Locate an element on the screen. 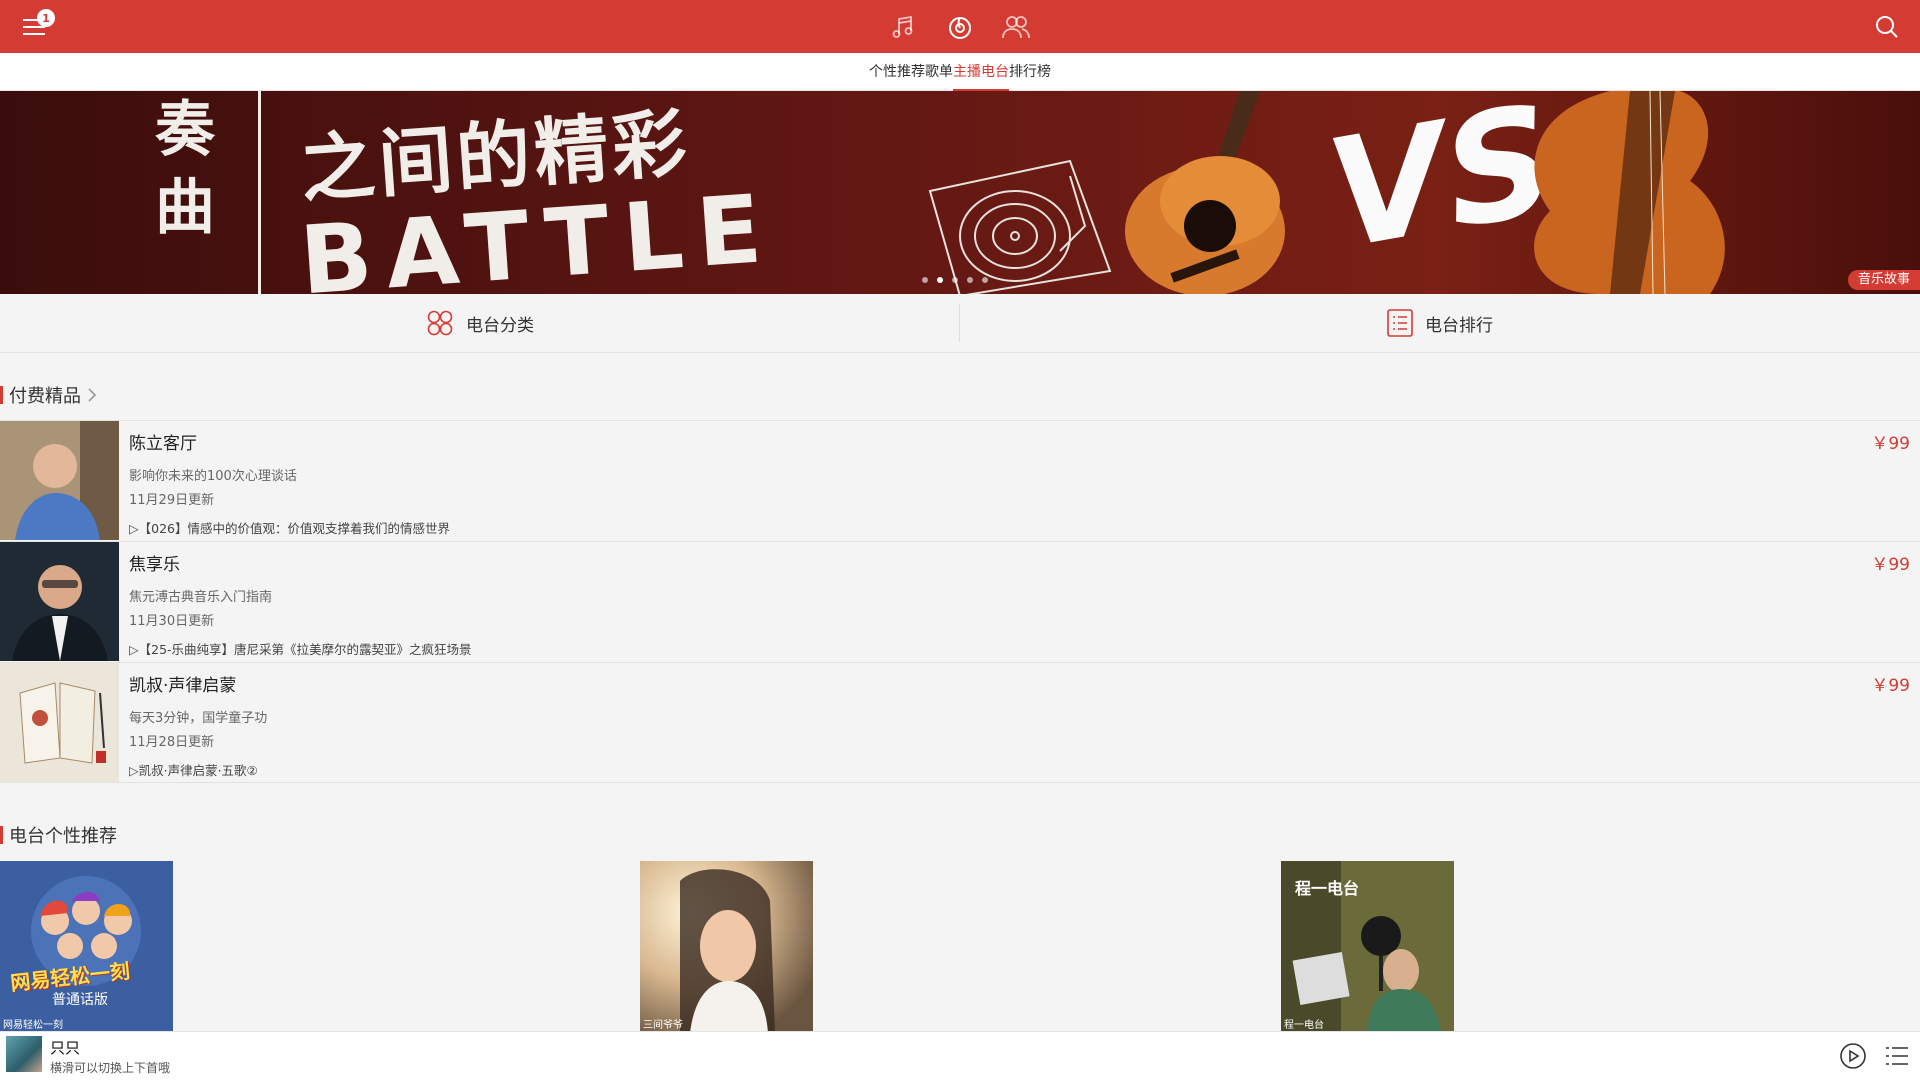 The height and width of the screenshot is (1080, 1920). radio-icon is located at coordinates (960, 27).